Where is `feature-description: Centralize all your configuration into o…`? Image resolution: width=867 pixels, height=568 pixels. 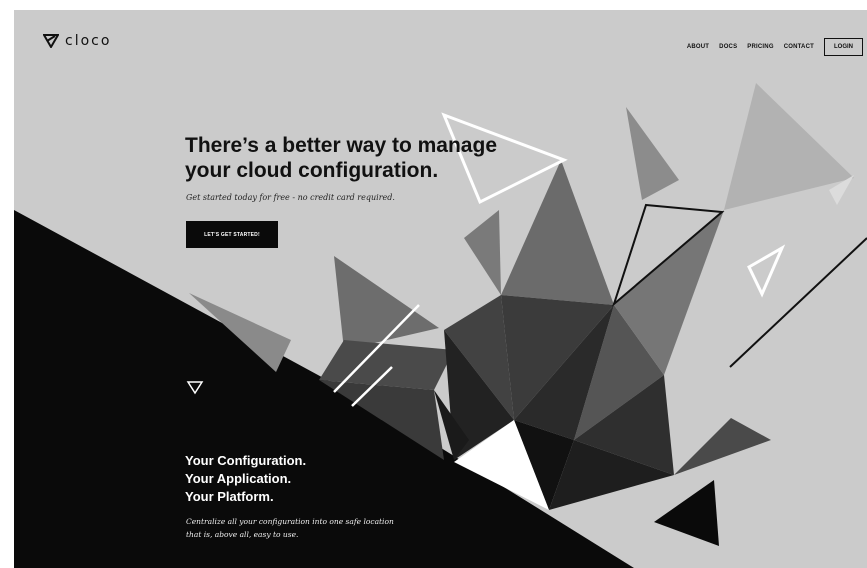 feature-description: Centralize all your configuration into o… is located at coordinates (290, 528).